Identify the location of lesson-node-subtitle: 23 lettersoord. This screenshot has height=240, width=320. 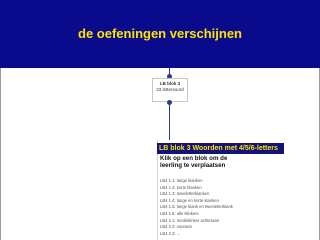
(170, 89).